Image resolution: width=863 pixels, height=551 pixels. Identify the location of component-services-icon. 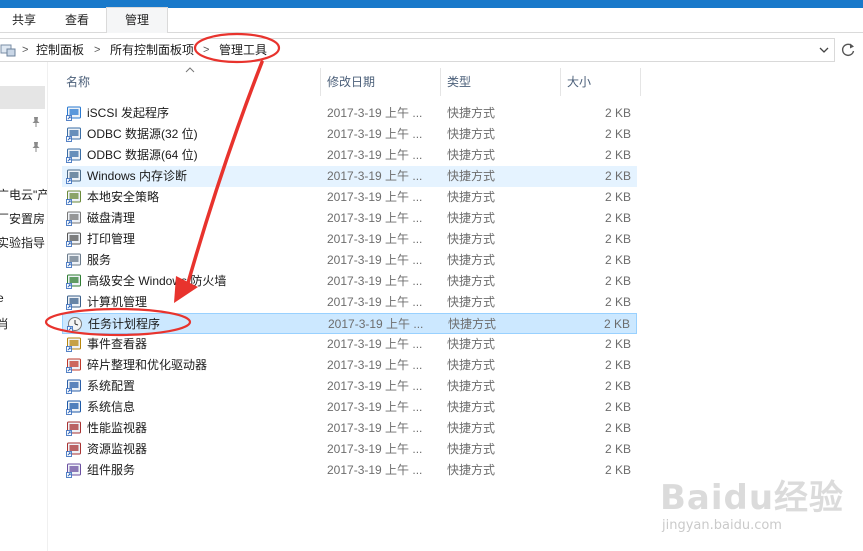
(73, 470).